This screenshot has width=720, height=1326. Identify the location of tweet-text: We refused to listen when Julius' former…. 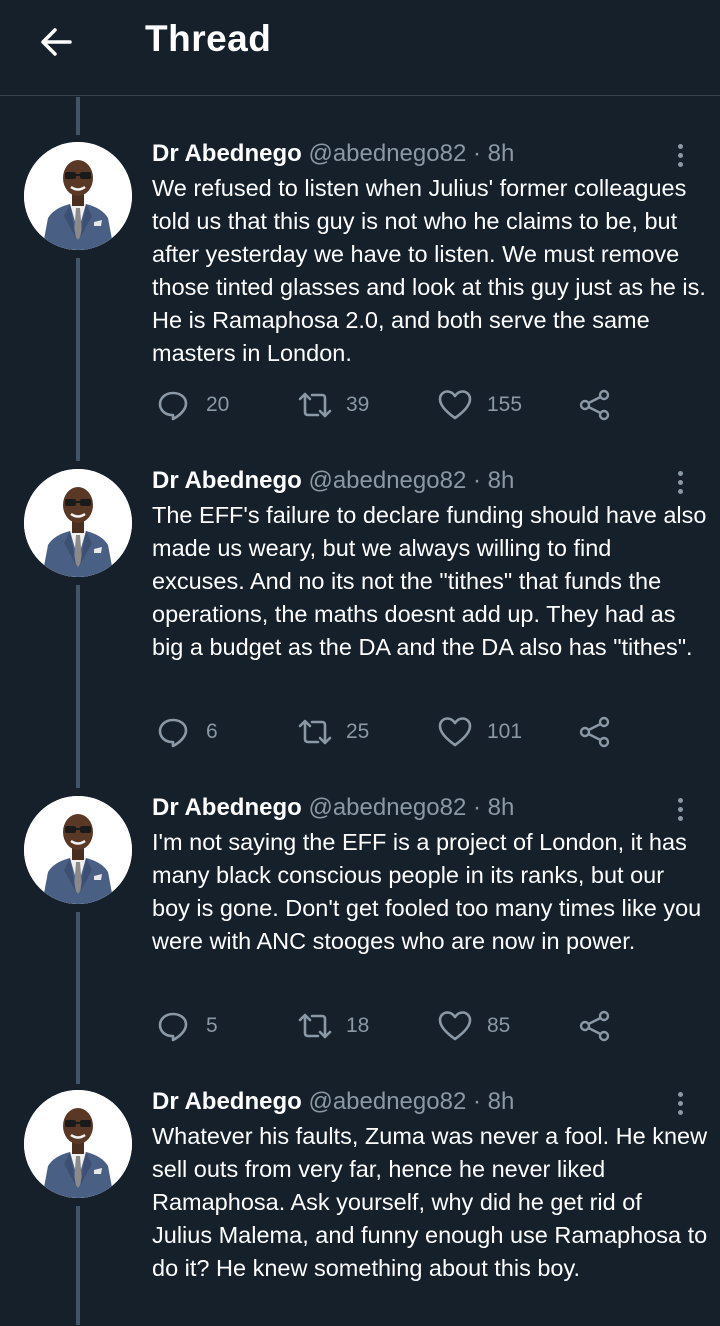
(429, 270).